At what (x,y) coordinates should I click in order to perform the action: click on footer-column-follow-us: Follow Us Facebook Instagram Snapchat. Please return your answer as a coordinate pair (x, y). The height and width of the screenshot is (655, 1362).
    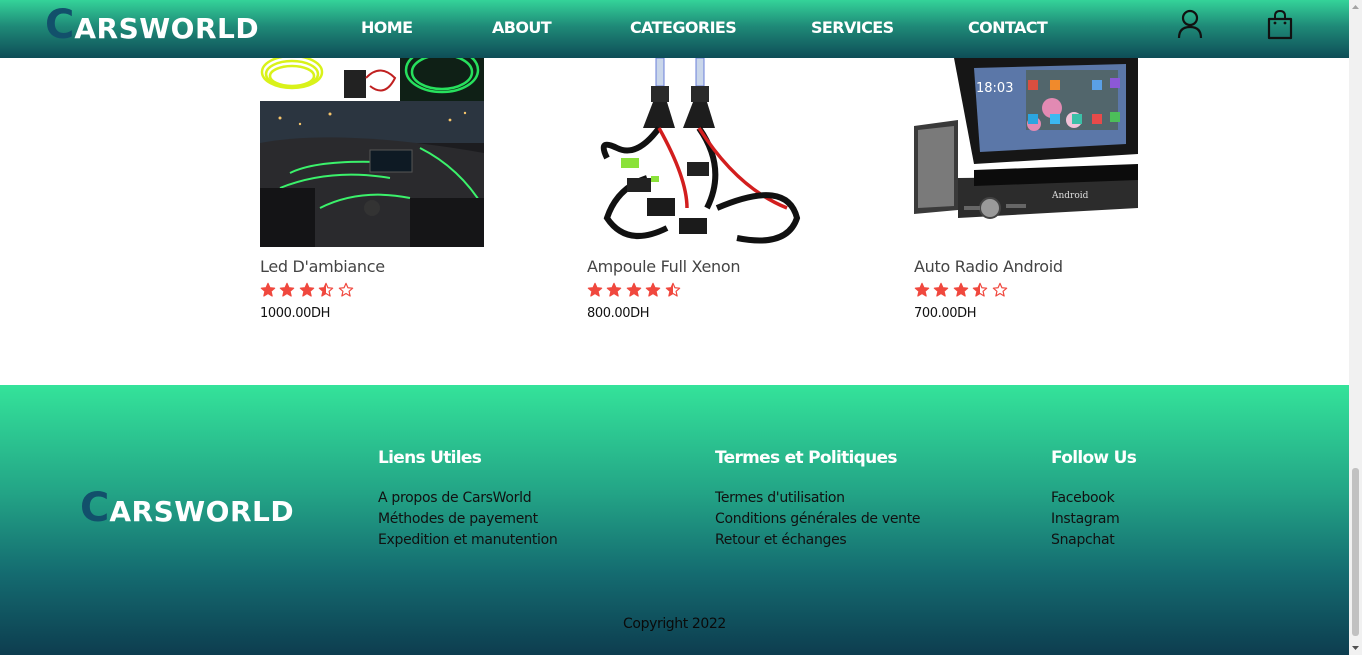
    Looking at the image, I should click on (1094, 499).